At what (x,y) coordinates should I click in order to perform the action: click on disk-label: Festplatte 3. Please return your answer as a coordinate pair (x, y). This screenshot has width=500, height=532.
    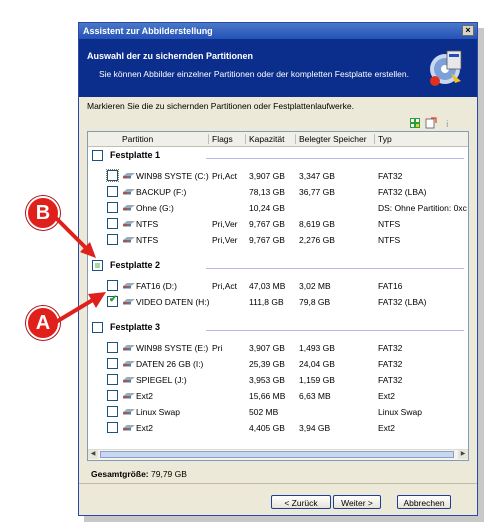
    Looking at the image, I should click on (135, 327).